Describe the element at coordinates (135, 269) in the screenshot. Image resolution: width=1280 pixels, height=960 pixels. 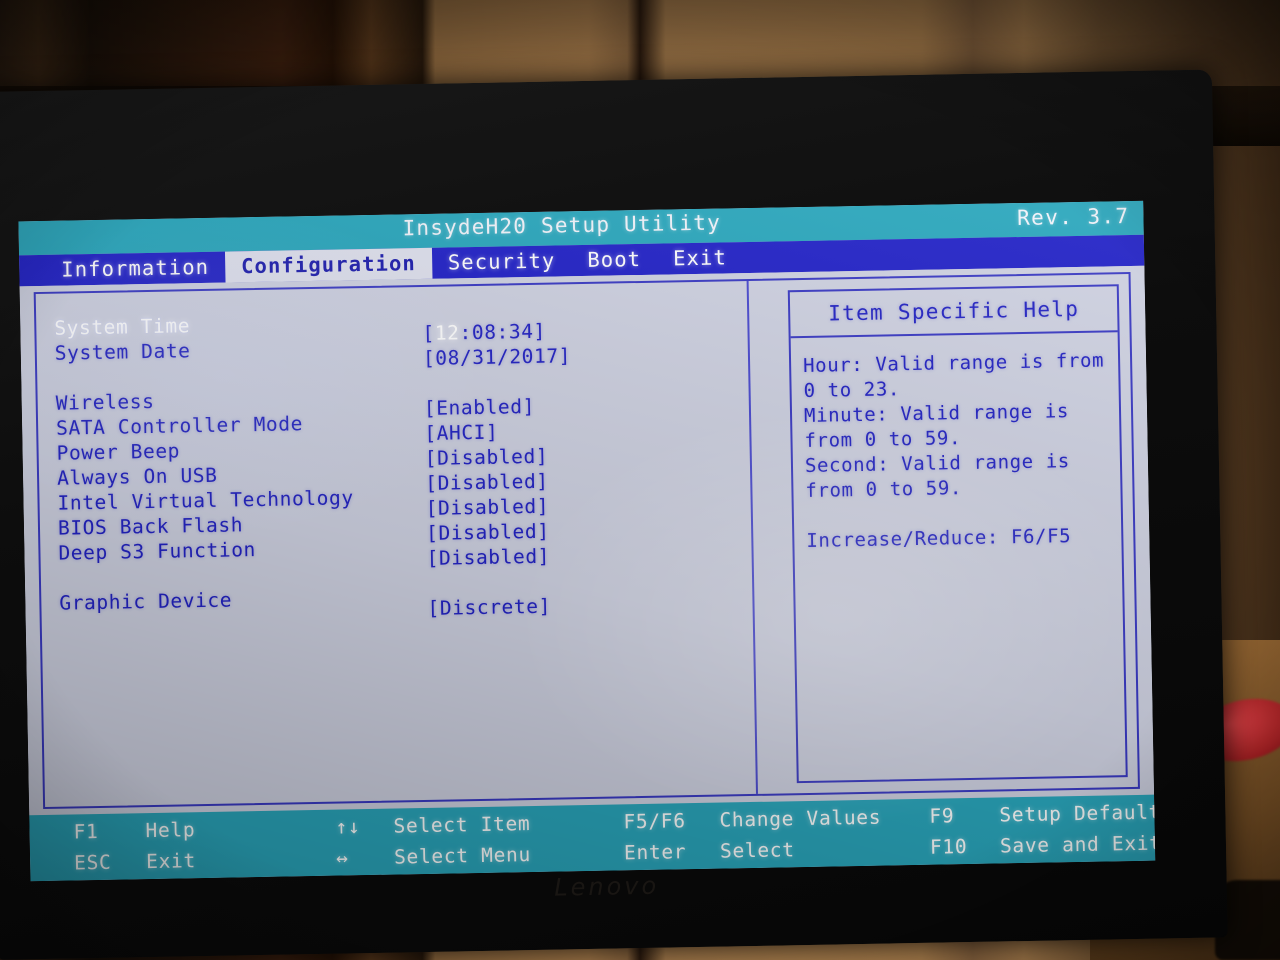
I see `menu-item-information: Information` at that location.